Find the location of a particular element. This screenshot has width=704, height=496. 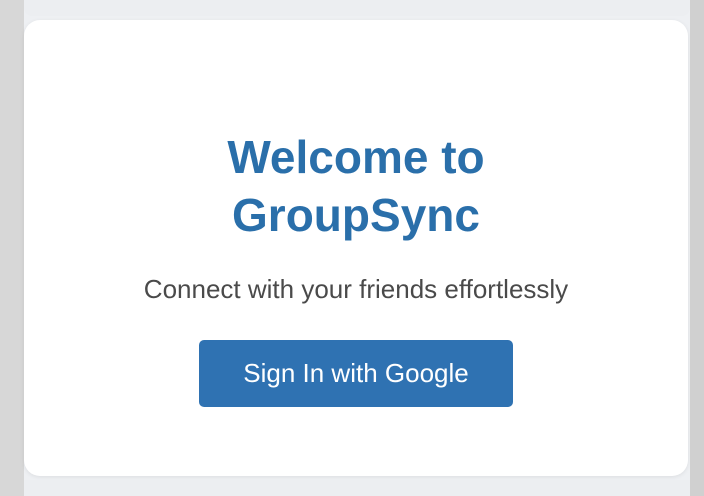

welcome-title-line-2: GroupSync is located at coordinates (356, 215).